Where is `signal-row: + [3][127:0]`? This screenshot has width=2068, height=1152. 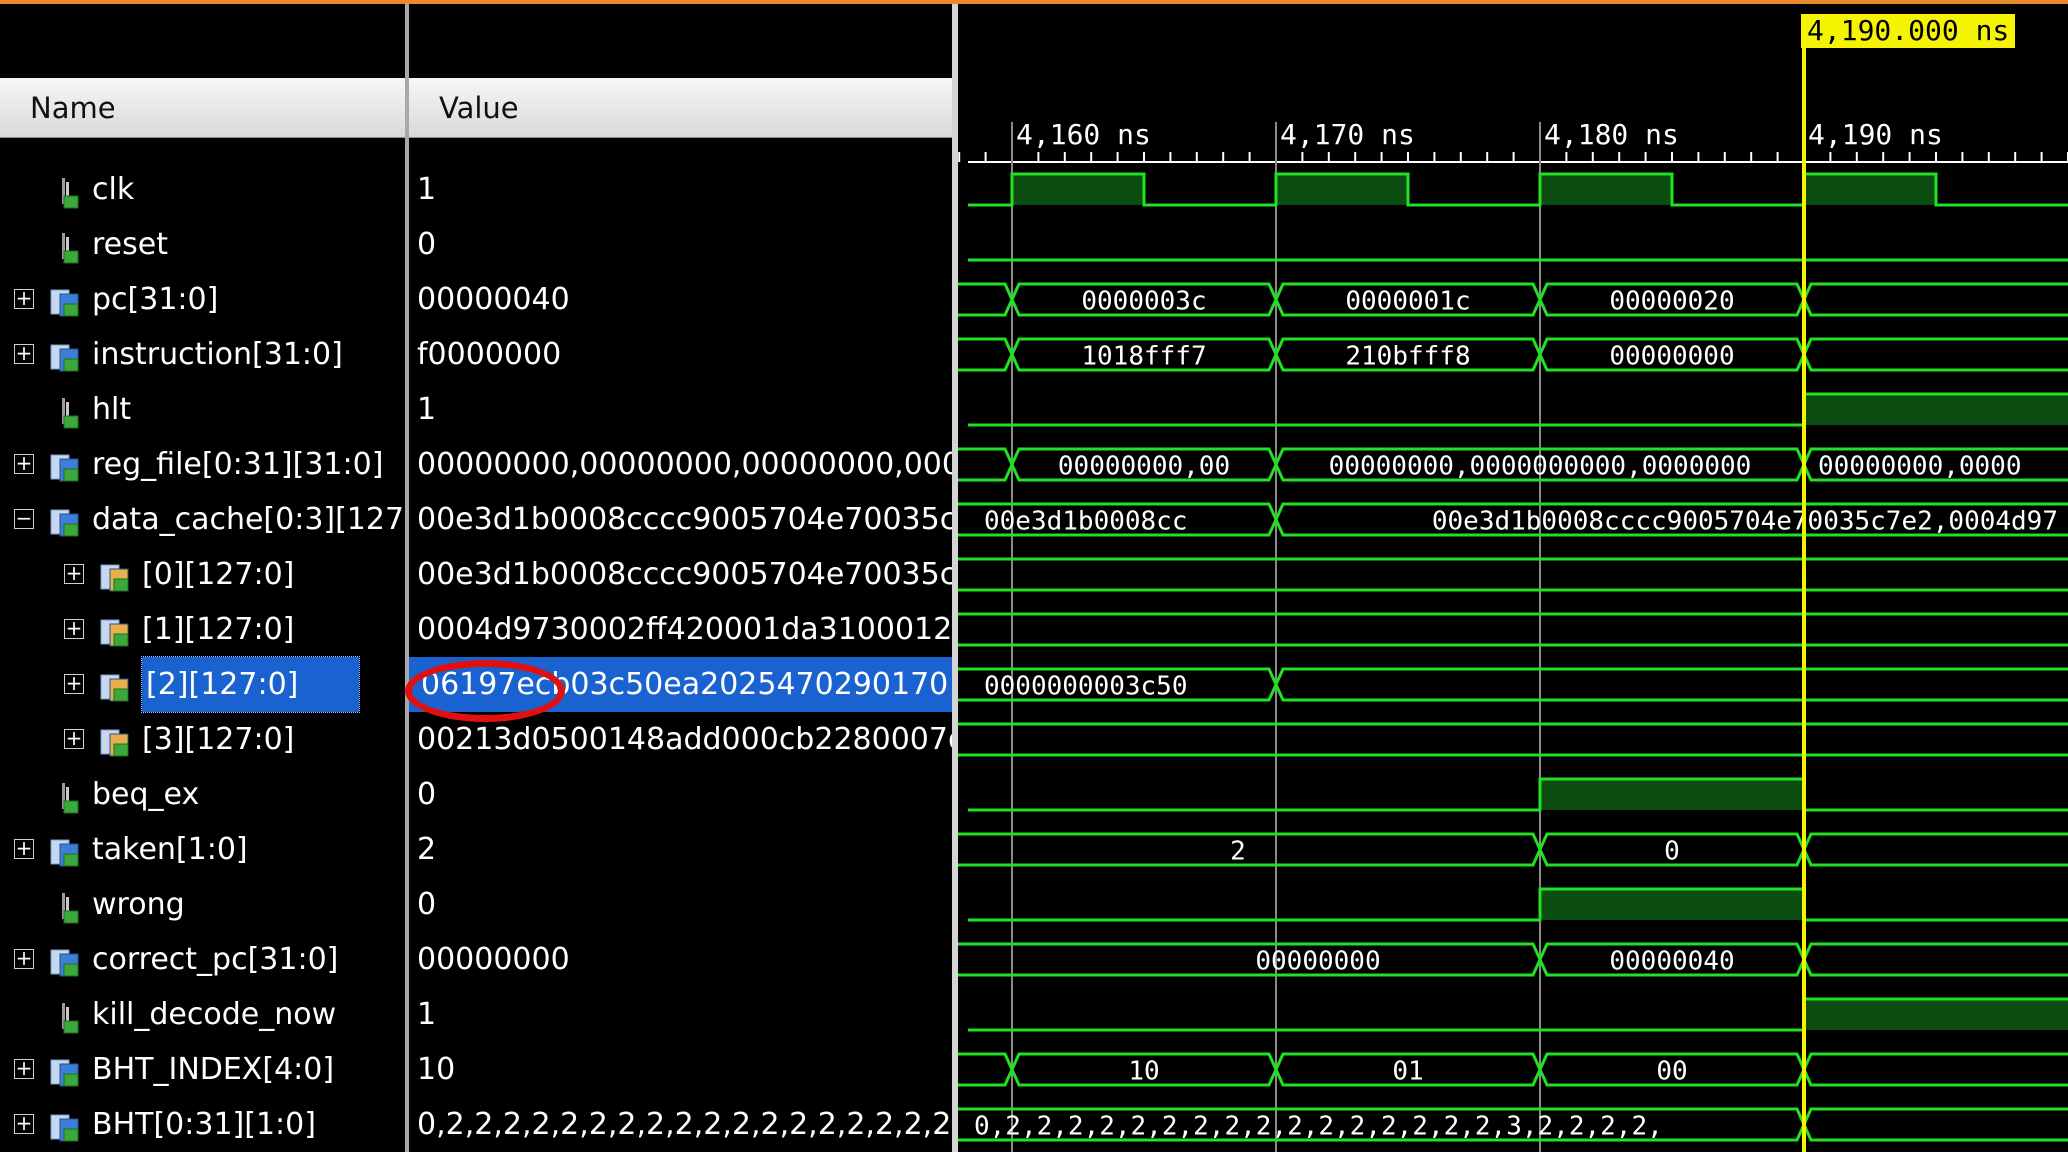 signal-row: + [3][127:0] is located at coordinates (202, 739).